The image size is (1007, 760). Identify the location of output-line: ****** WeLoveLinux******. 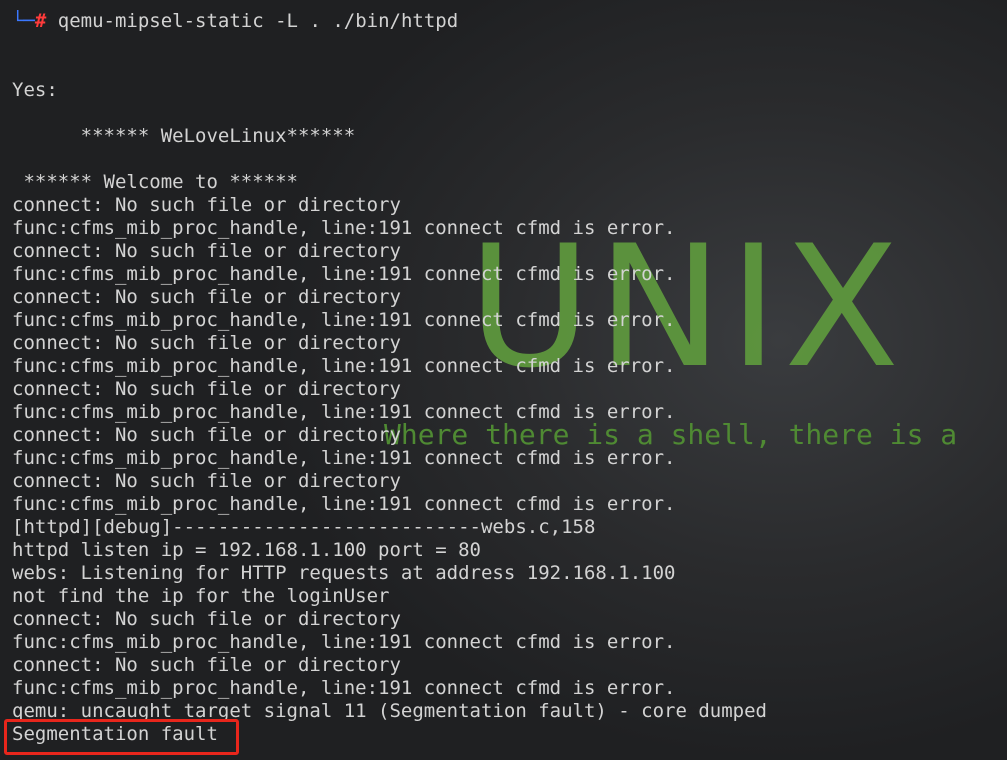
(184, 136).